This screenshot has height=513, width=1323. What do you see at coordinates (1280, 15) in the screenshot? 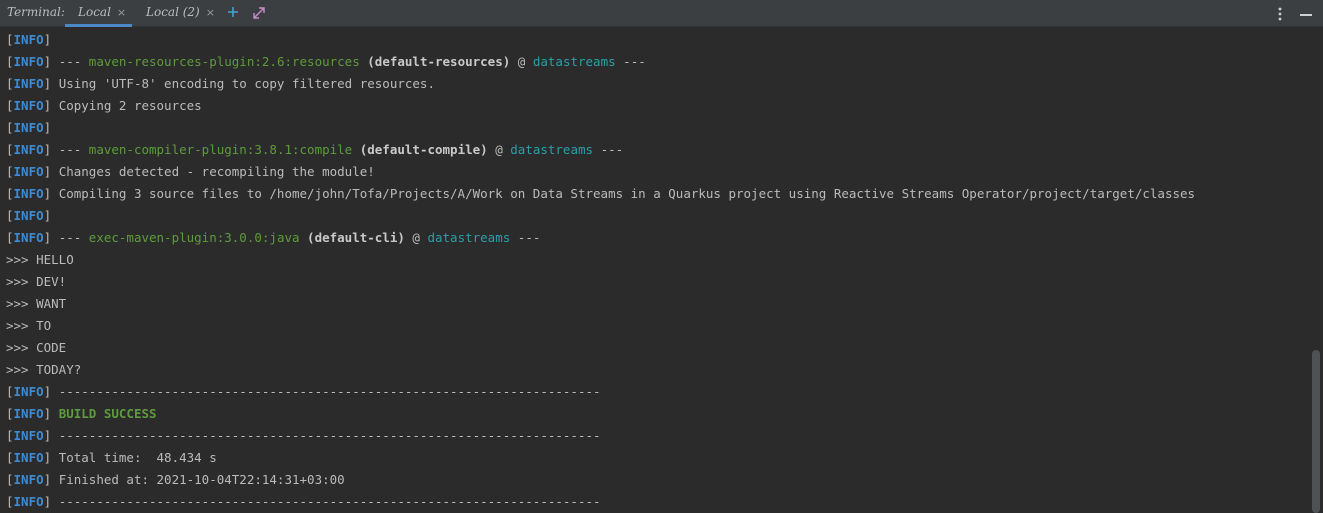
I see `more-options-icon` at bounding box center [1280, 15].